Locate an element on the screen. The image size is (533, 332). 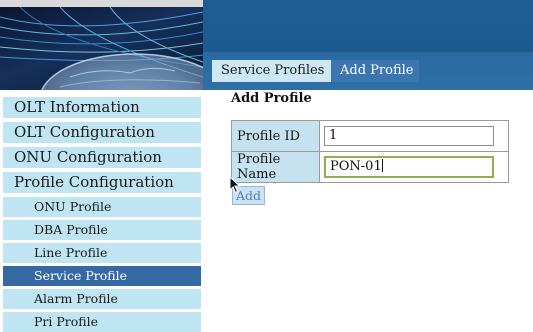
add-profile-form: Profile ID 1 Profile Name PON-01 is located at coordinates (370, 151).